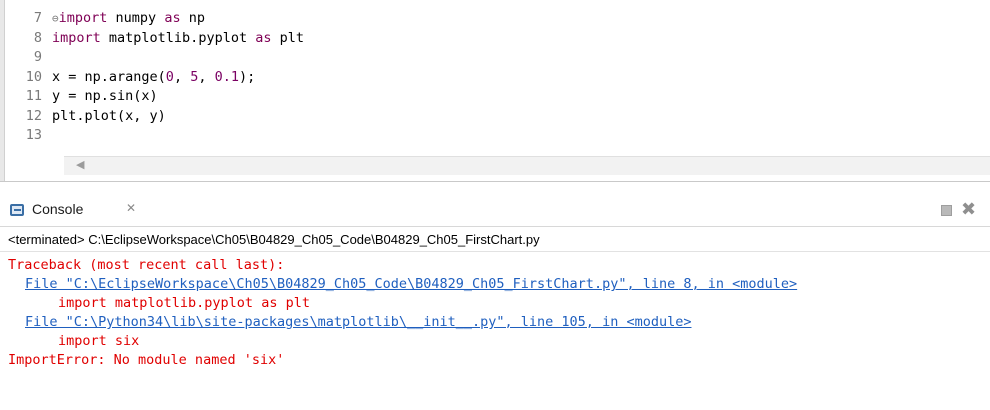 The width and height of the screenshot is (990, 410). I want to click on code-line-10: 10 x = np.arange(0, 5, 0.1);, so click(157, 78).